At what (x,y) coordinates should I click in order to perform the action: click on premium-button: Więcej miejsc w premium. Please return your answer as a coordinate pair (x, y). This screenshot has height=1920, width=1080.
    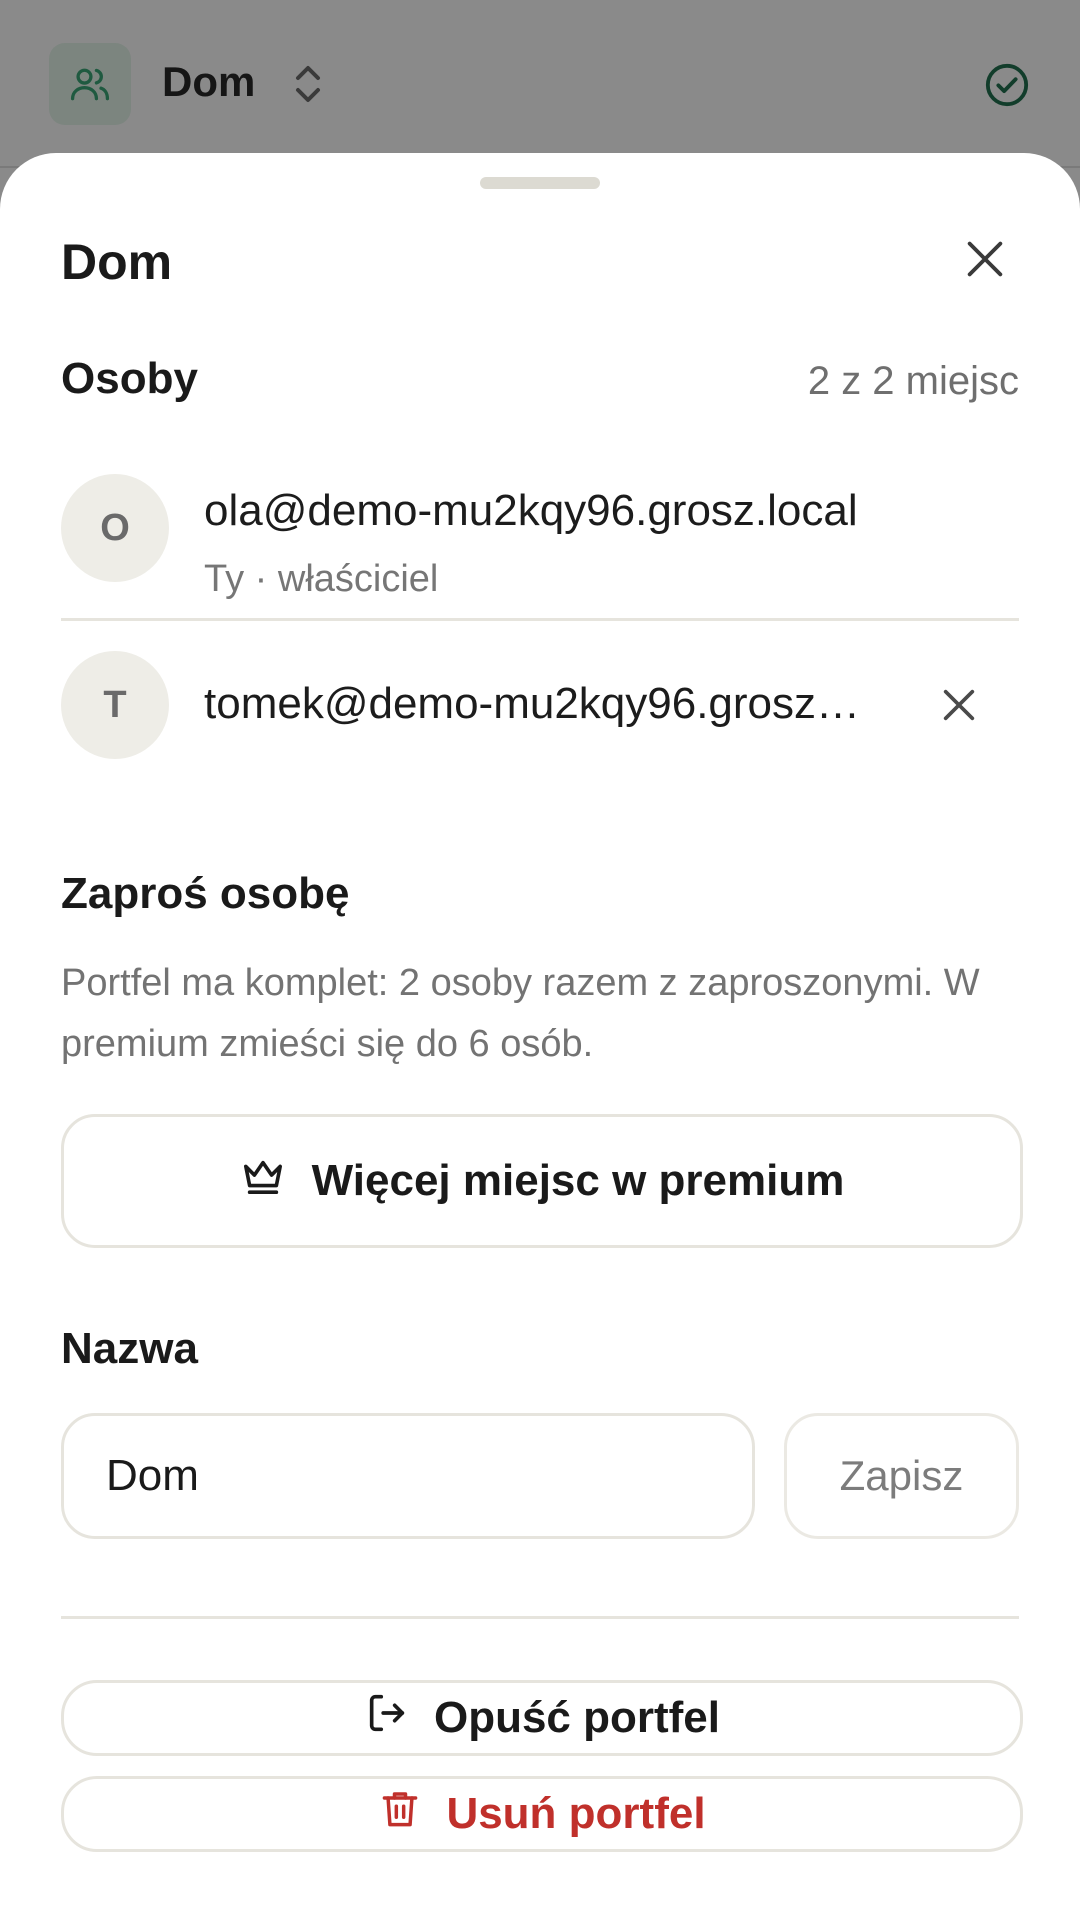
    Looking at the image, I should click on (542, 1181).